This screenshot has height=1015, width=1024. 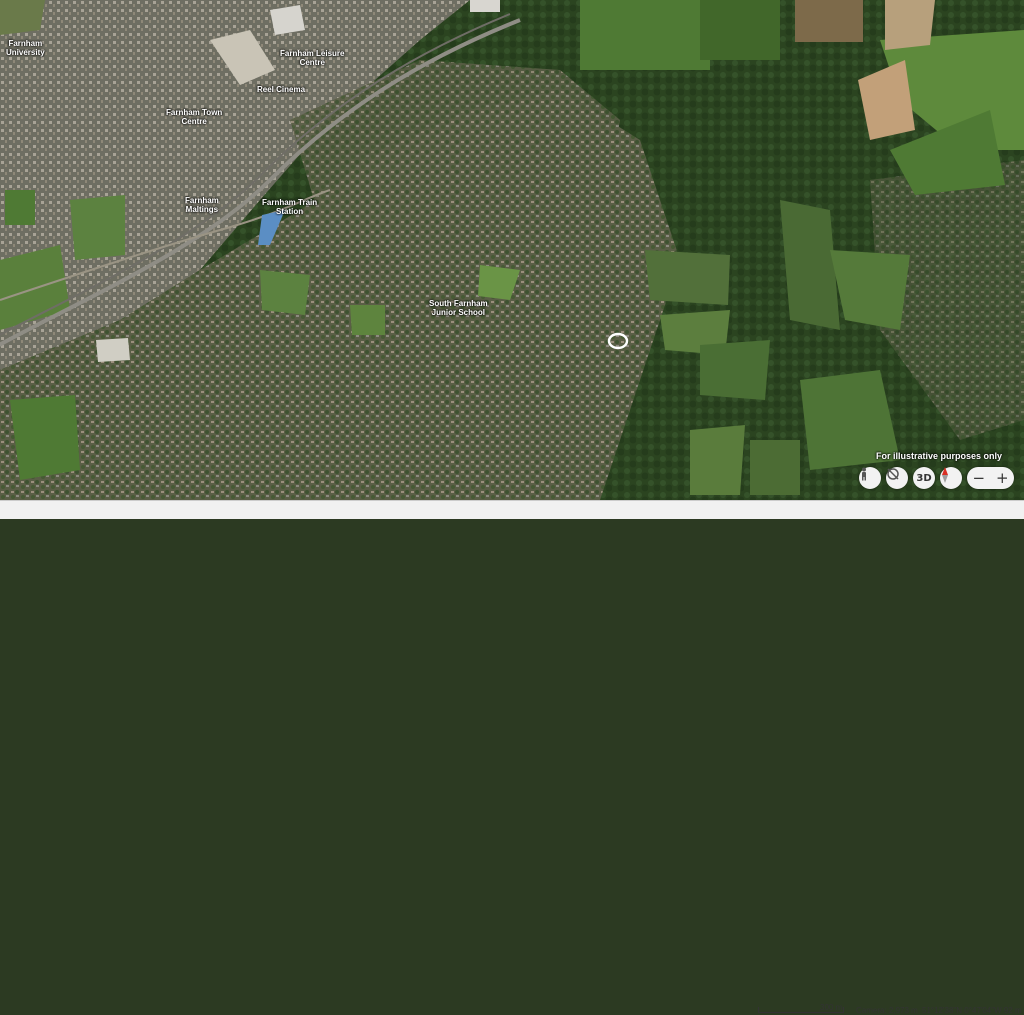 What do you see at coordinates (887, 1010) in the screenshot?
I see `camera-altitude: Camera: 2,973 m` at bounding box center [887, 1010].